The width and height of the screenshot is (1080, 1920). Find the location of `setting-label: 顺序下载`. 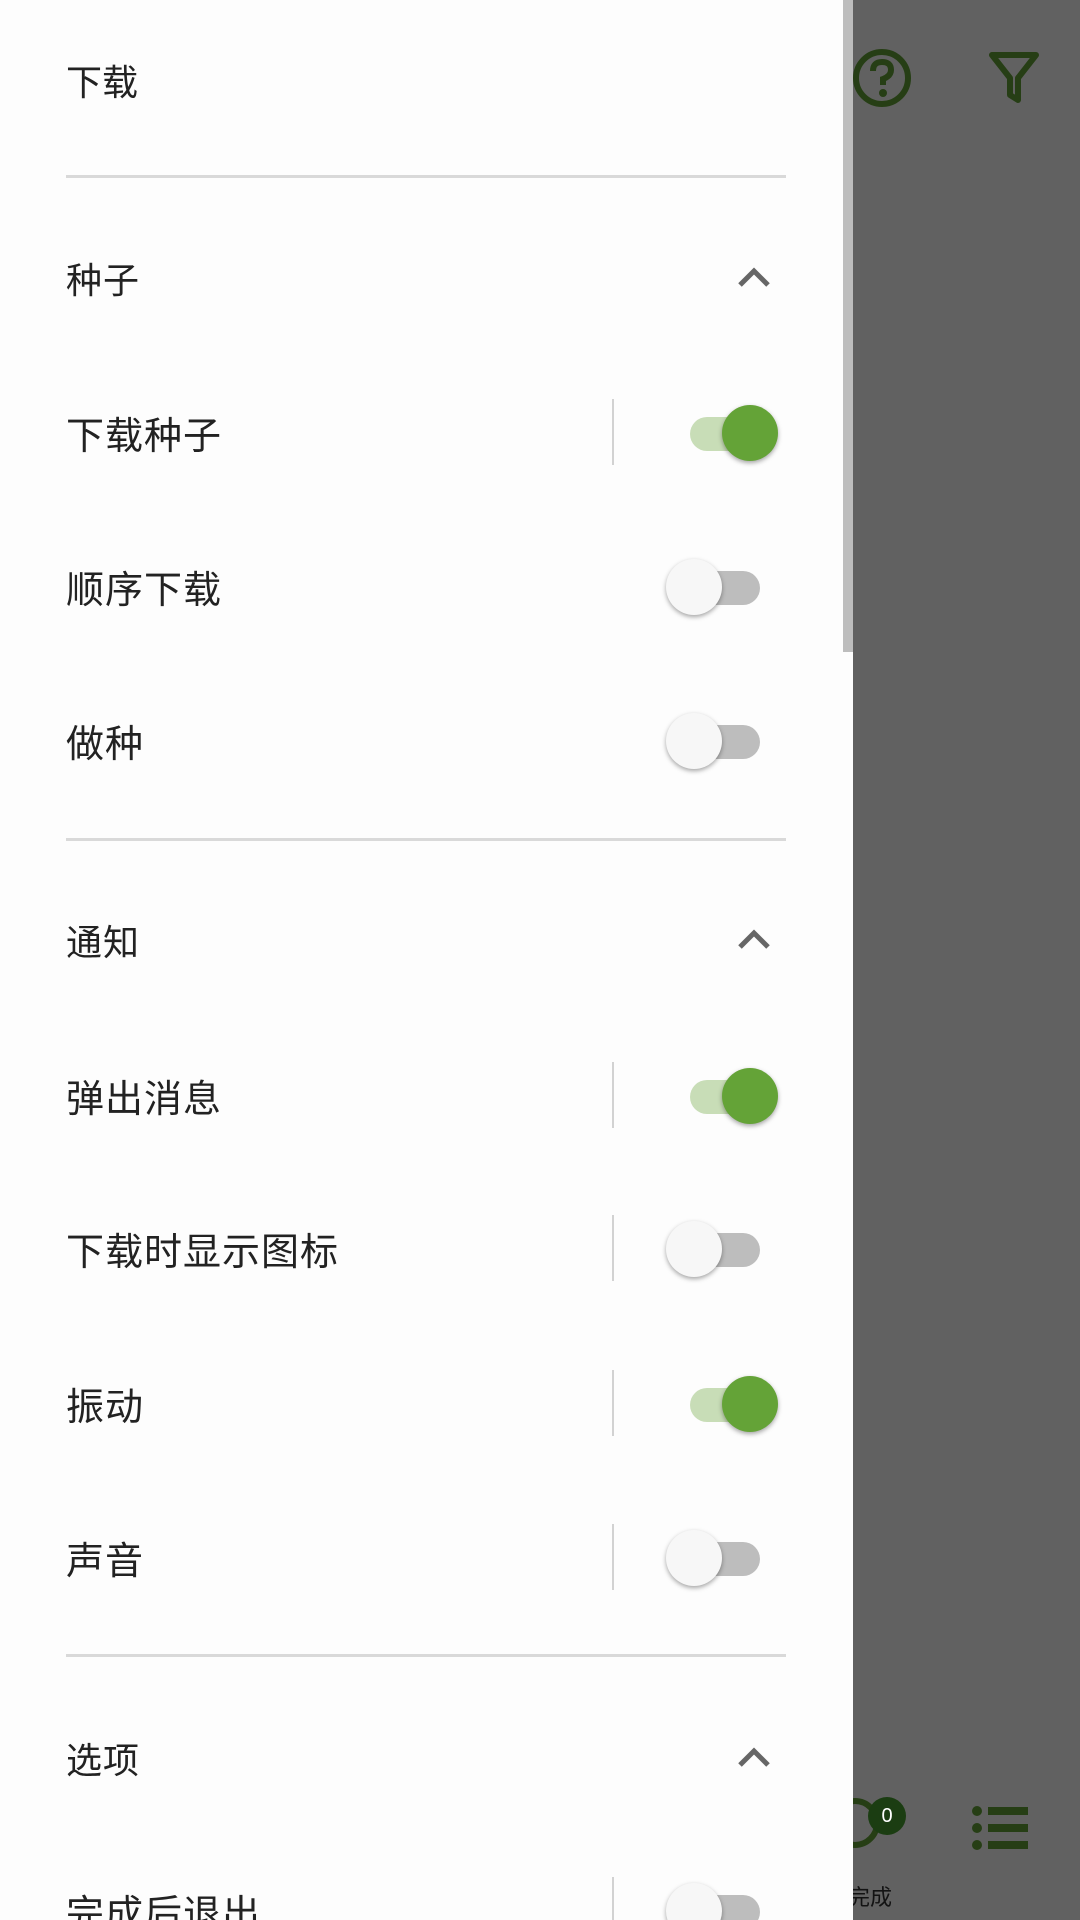

setting-label: 顺序下载 is located at coordinates (144, 589).